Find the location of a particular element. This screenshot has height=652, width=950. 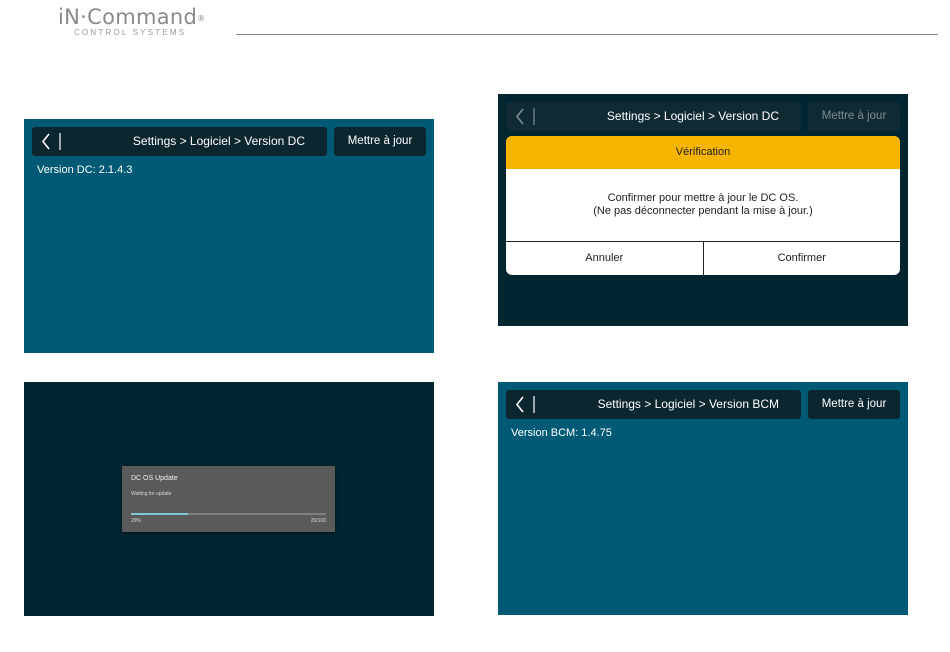

header-divider is located at coordinates (587, 34).